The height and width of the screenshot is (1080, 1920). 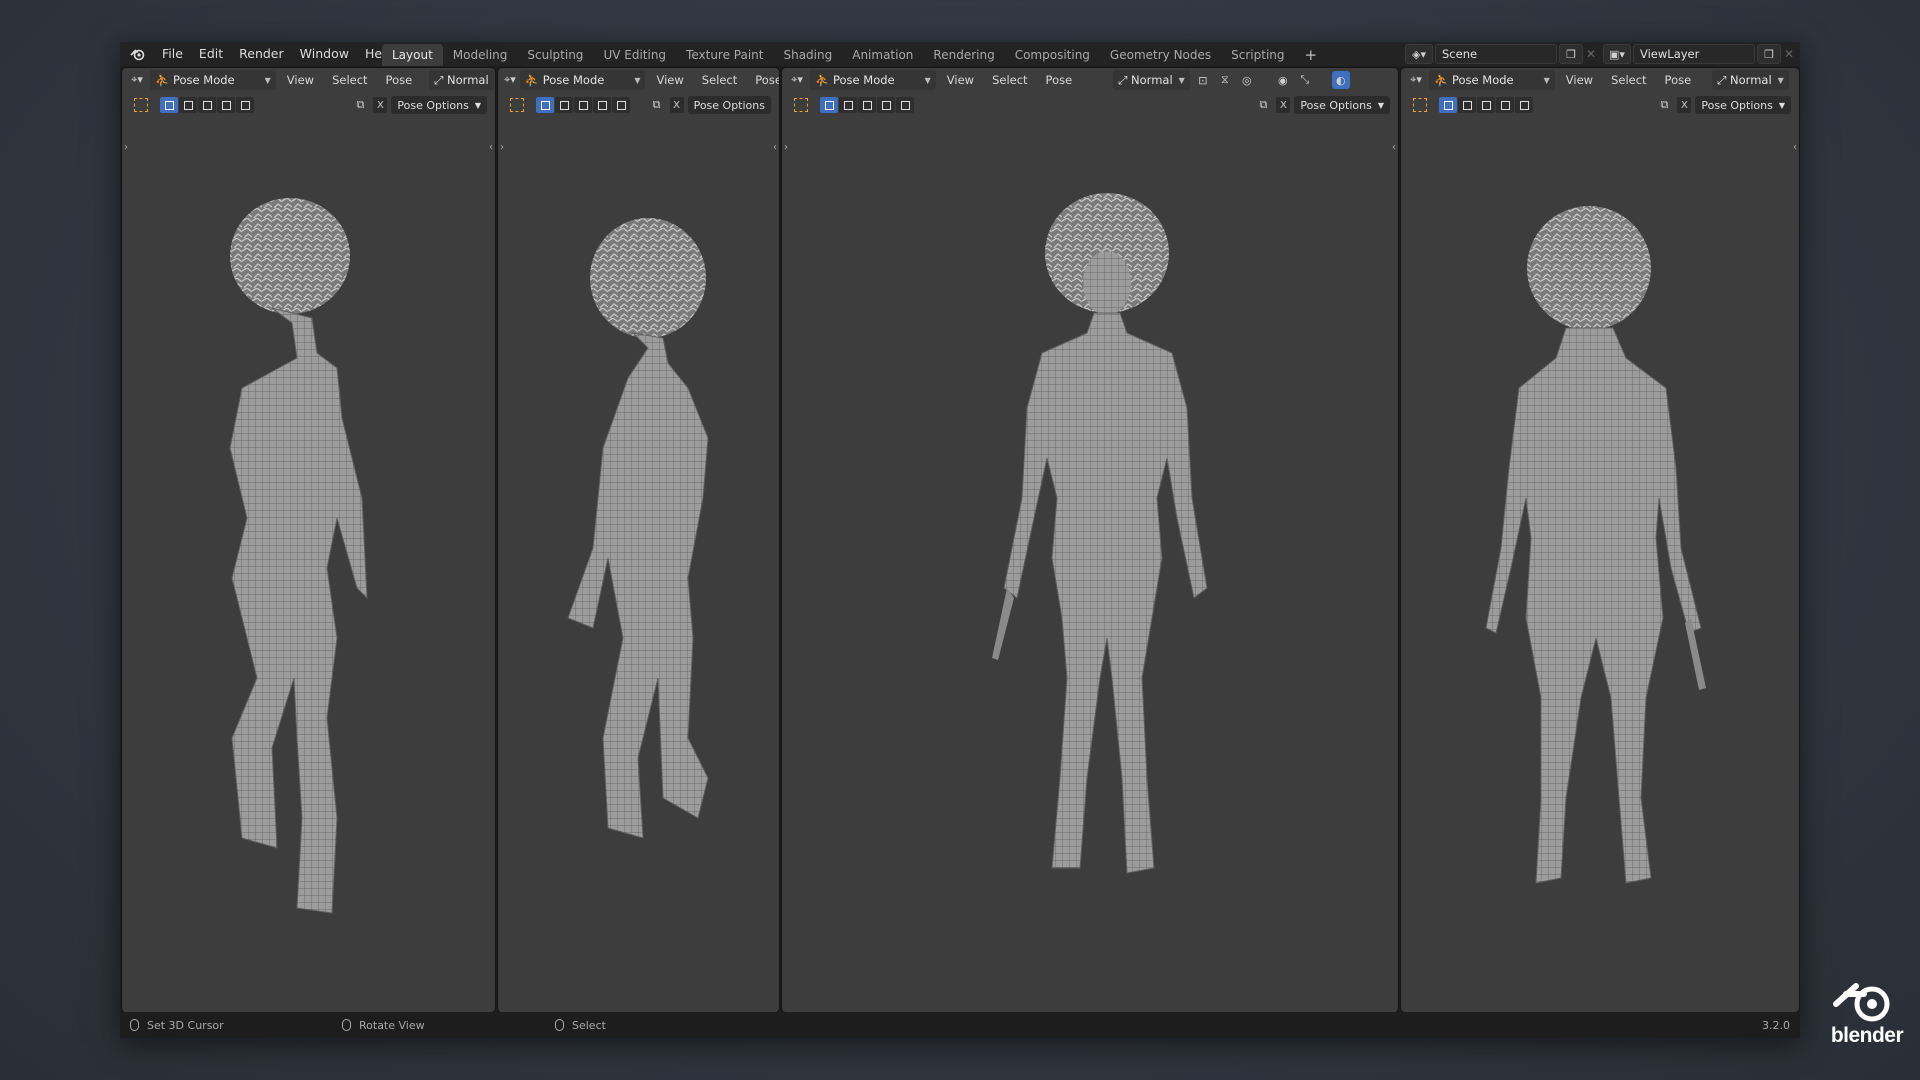 I want to click on selection-modes, so click(x=1486, y=105).